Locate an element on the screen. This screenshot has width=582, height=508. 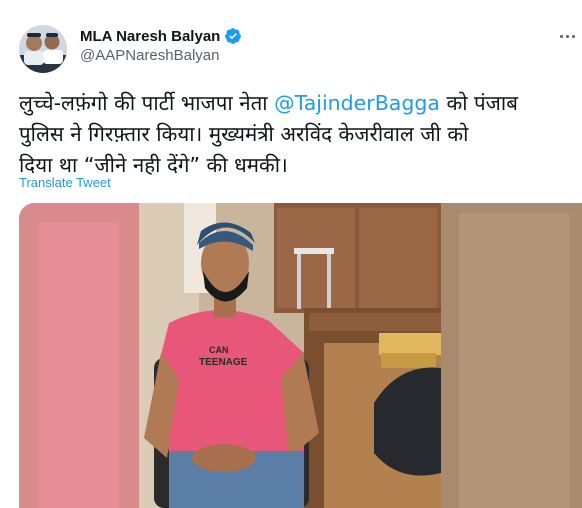
translate-tweet-link: Translate Tweet is located at coordinates (65, 182).